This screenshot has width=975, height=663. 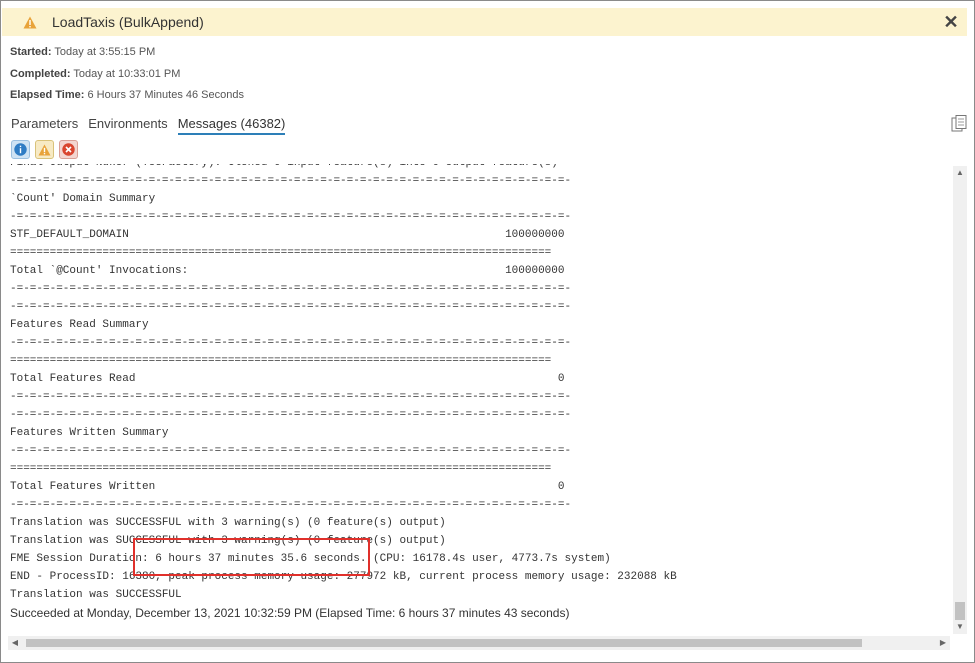 I want to click on close-icon: ✕, so click(x=951, y=22).